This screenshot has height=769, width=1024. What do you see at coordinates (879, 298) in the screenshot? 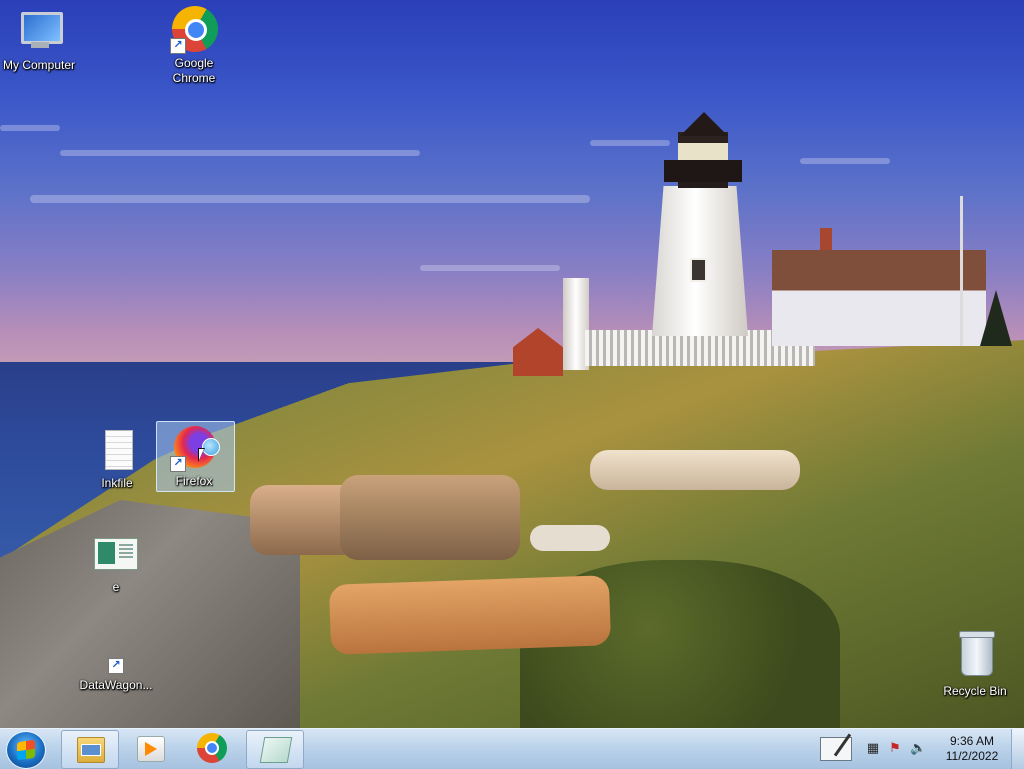
I see `wallpaper-keepers-house` at bounding box center [879, 298].